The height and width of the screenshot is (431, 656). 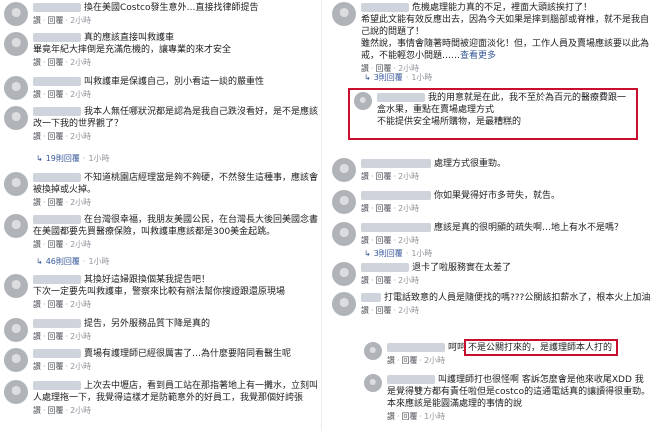 I want to click on comment-time: 1小時, so click(x=434, y=416).